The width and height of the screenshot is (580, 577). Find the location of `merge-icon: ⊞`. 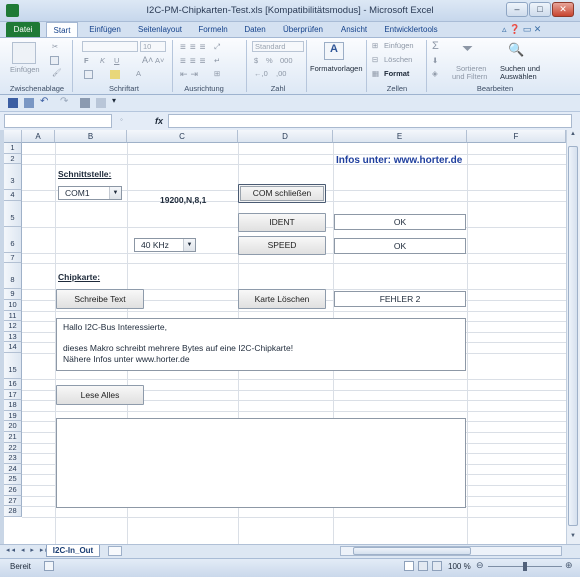

merge-icon: ⊞ is located at coordinates (217, 73).